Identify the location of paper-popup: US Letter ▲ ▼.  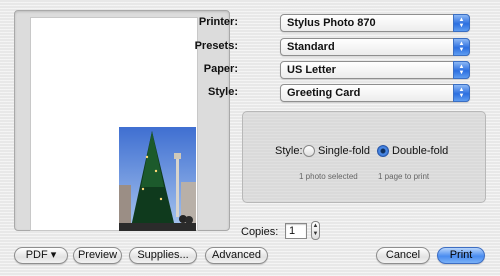
(375, 70).